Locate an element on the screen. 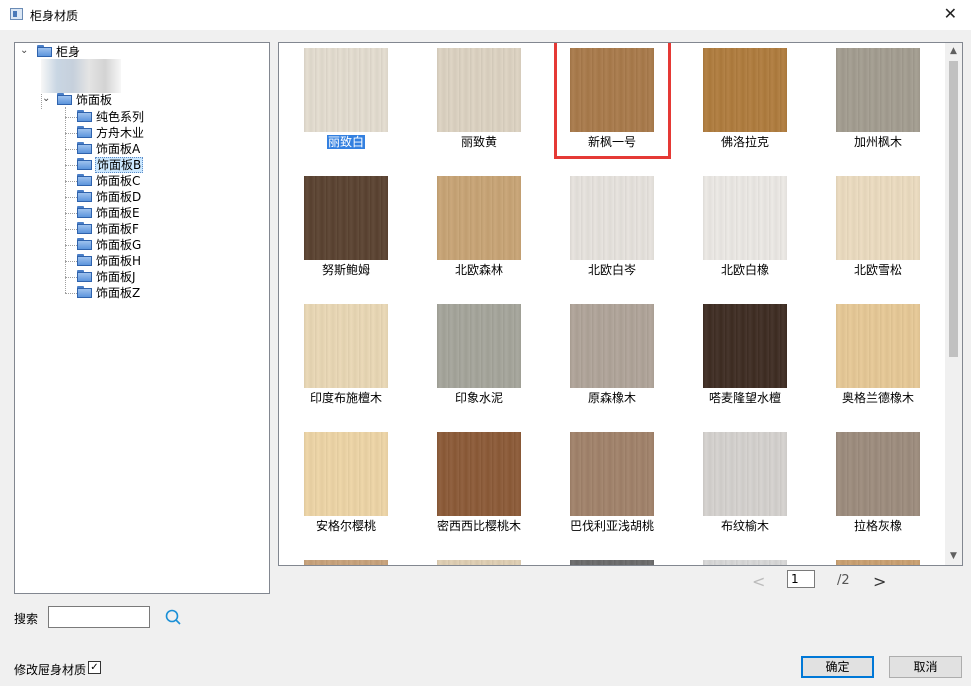  material-label: 拉格灰橡 is located at coordinates (877, 526).